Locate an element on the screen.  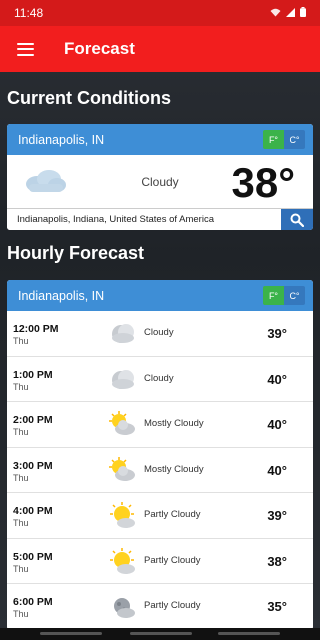
location-search is located at coordinates (160, 219).